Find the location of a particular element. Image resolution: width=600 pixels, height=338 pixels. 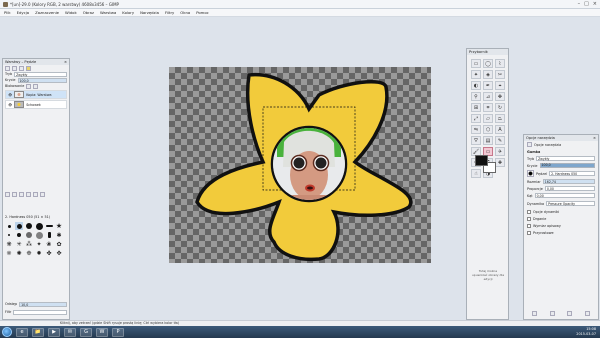

taskbar-app-media: ▶ is located at coordinates (54, 332).